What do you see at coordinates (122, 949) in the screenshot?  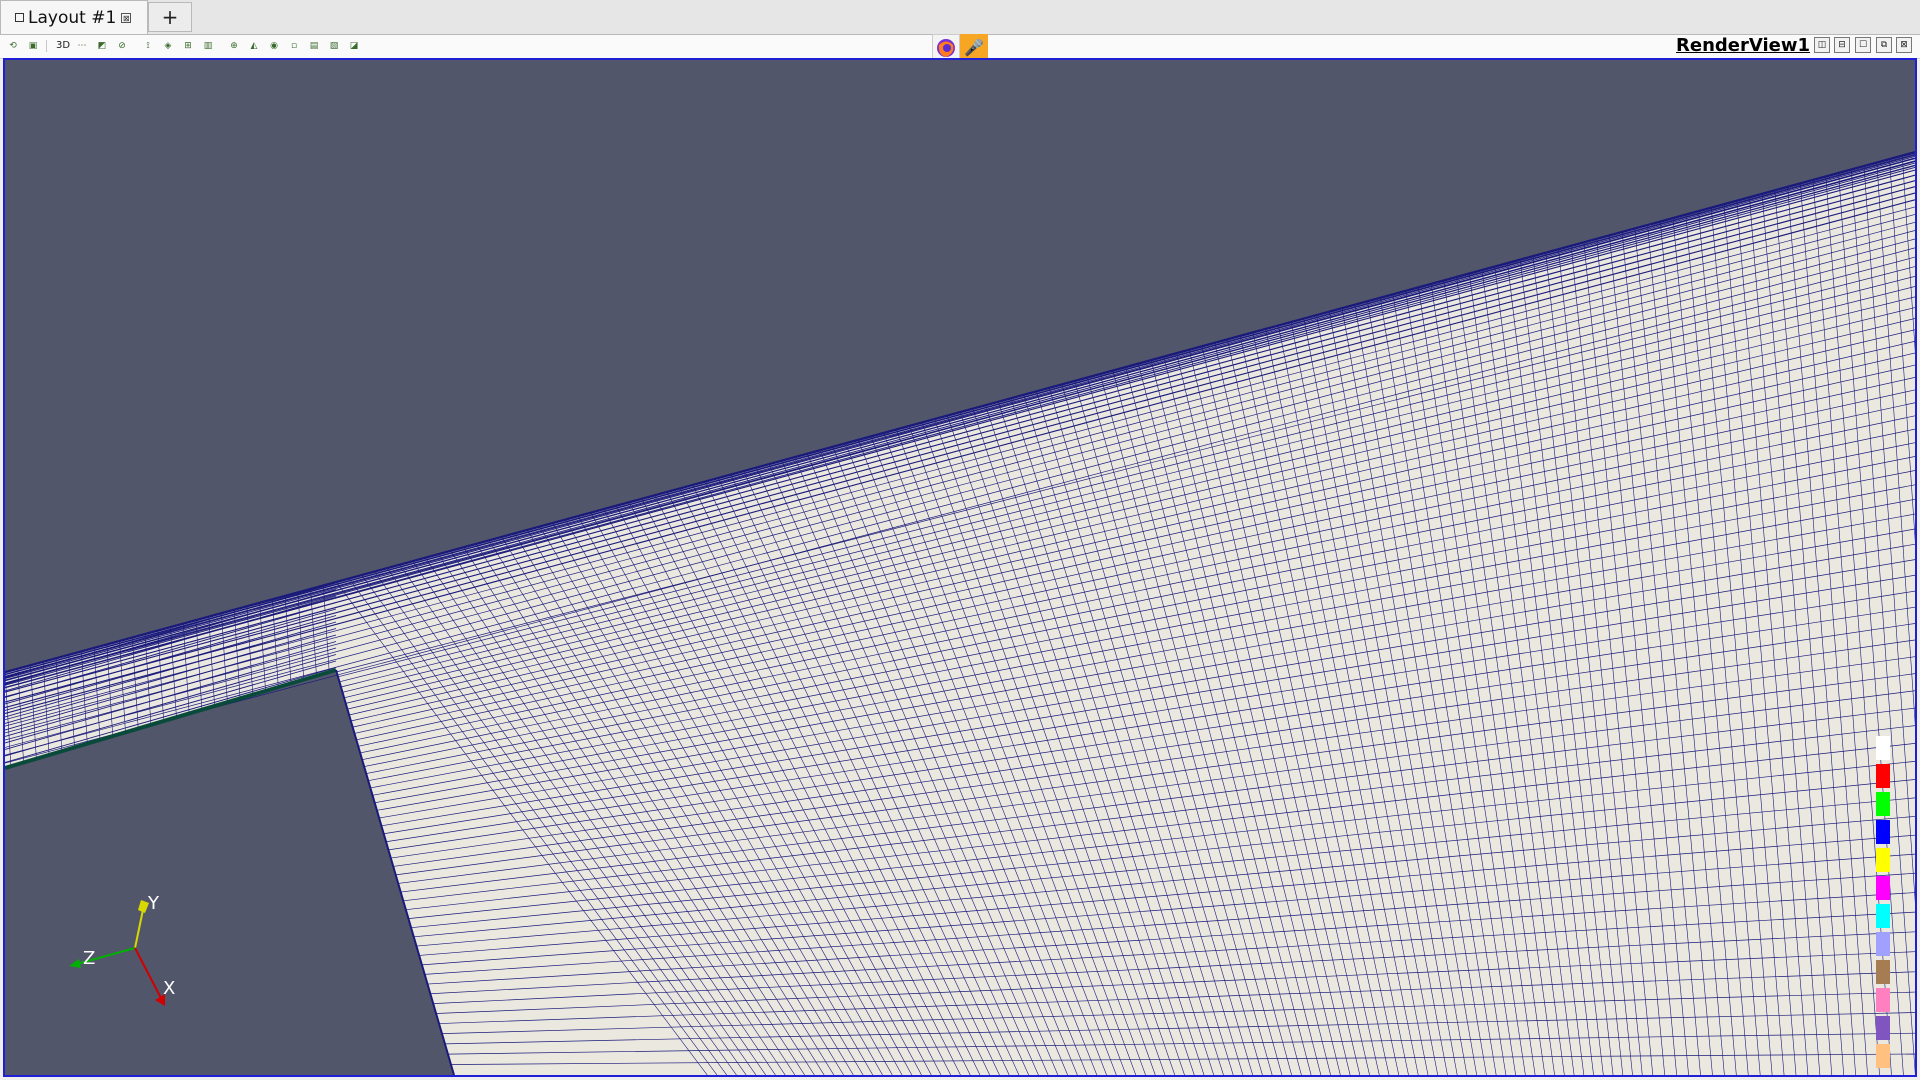 I see `orientation-axes: Y Z X` at bounding box center [122, 949].